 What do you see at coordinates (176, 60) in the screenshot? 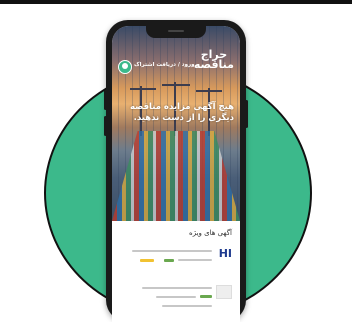
I see `app-header: حراج مناقصه ورود / دریافت اشتراک` at bounding box center [176, 60].